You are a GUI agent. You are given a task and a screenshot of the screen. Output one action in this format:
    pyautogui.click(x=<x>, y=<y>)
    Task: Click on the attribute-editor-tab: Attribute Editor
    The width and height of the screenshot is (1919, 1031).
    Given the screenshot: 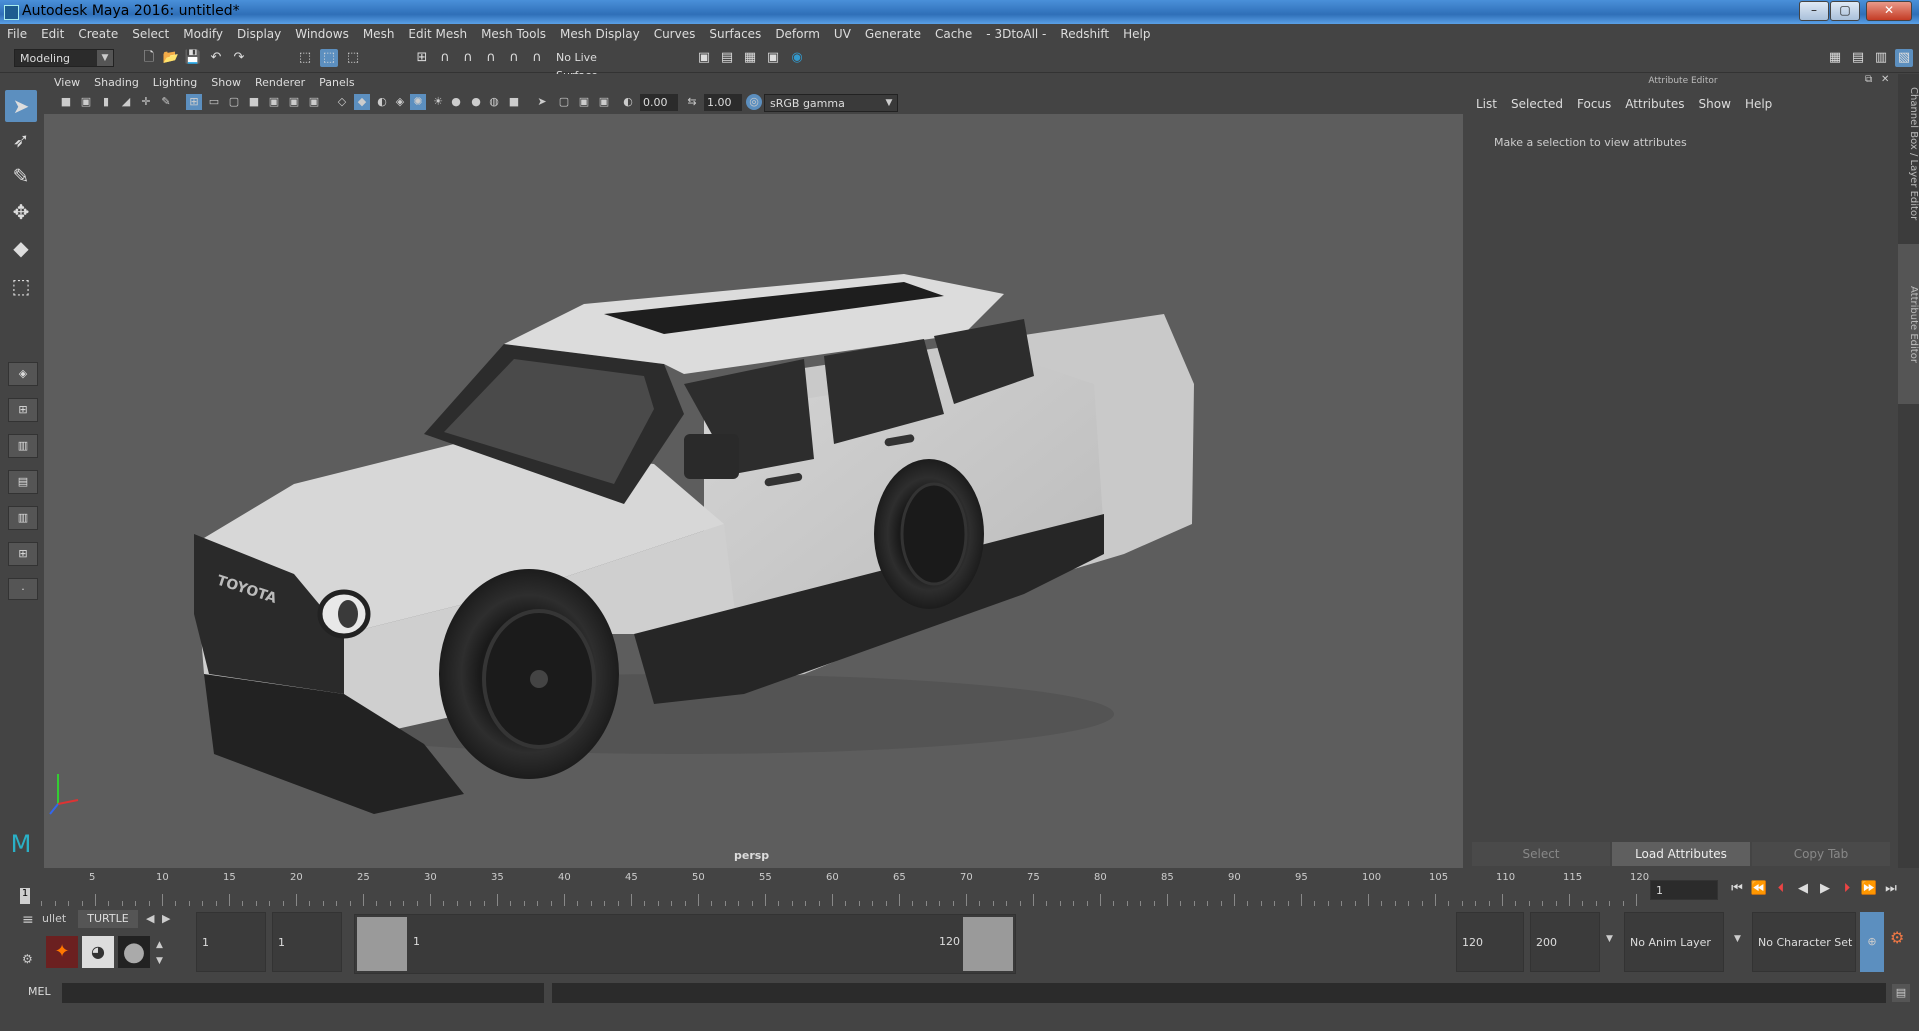 What is the action you would take?
    pyautogui.click(x=1908, y=324)
    